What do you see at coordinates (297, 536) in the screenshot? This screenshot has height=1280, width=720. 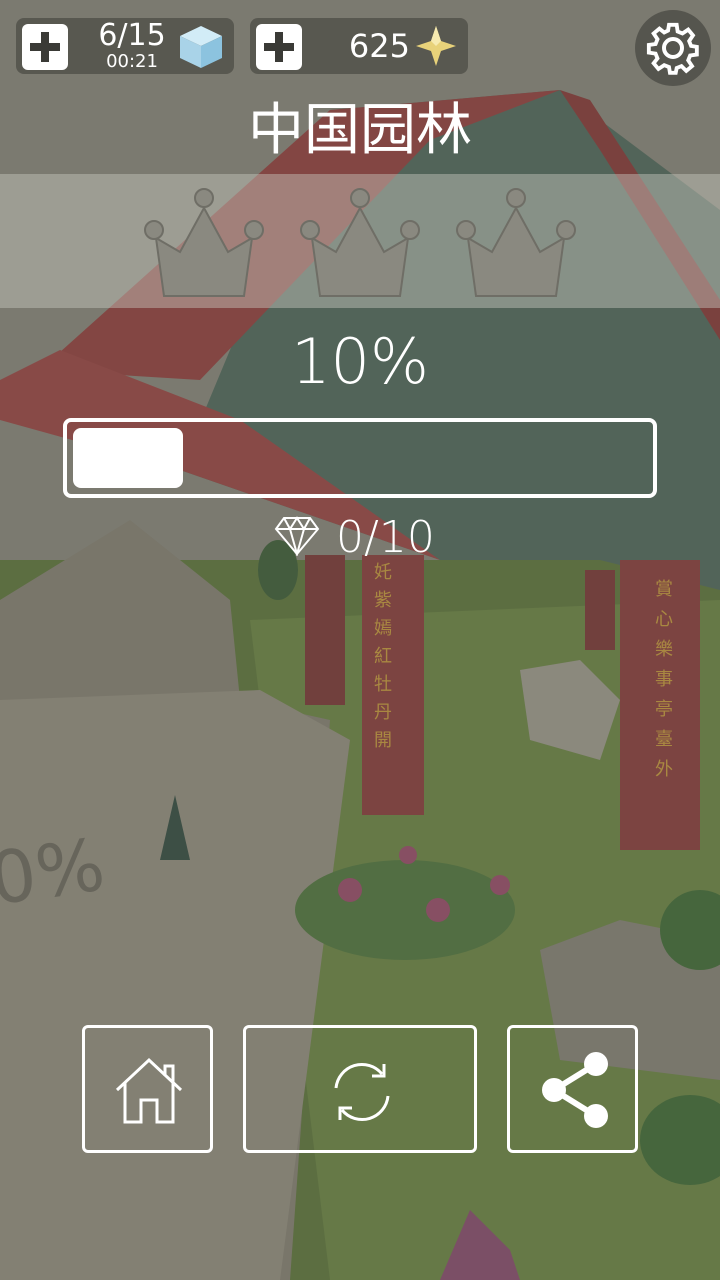 I see `diamond-icon` at bounding box center [297, 536].